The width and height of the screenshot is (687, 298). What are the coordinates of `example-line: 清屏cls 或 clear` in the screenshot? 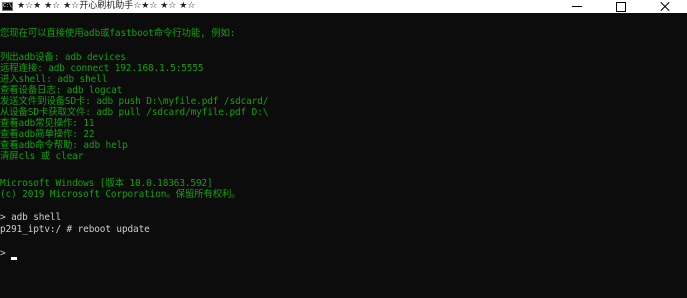 It's located at (42, 156).